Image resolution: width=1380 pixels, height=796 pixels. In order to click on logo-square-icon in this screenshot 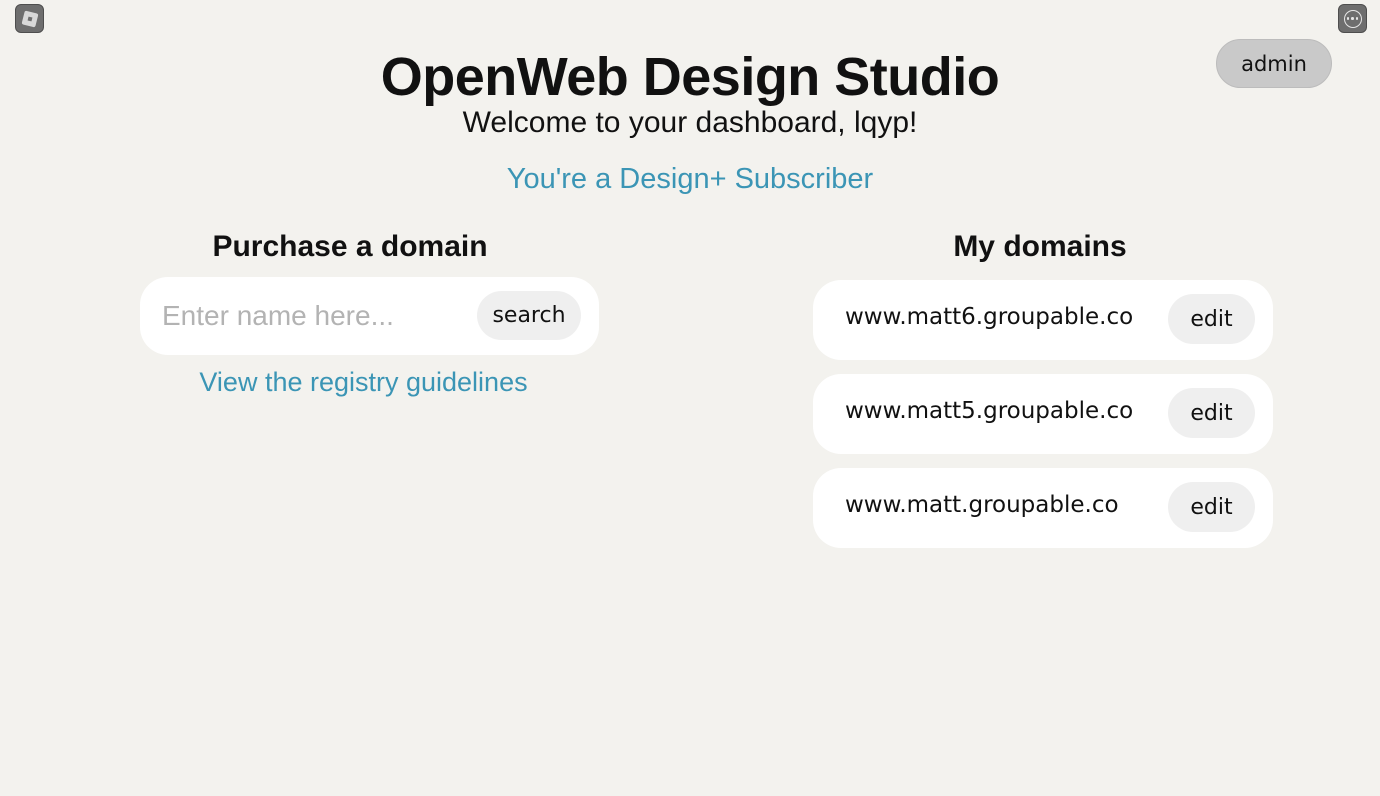, I will do `click(29, 18)`.